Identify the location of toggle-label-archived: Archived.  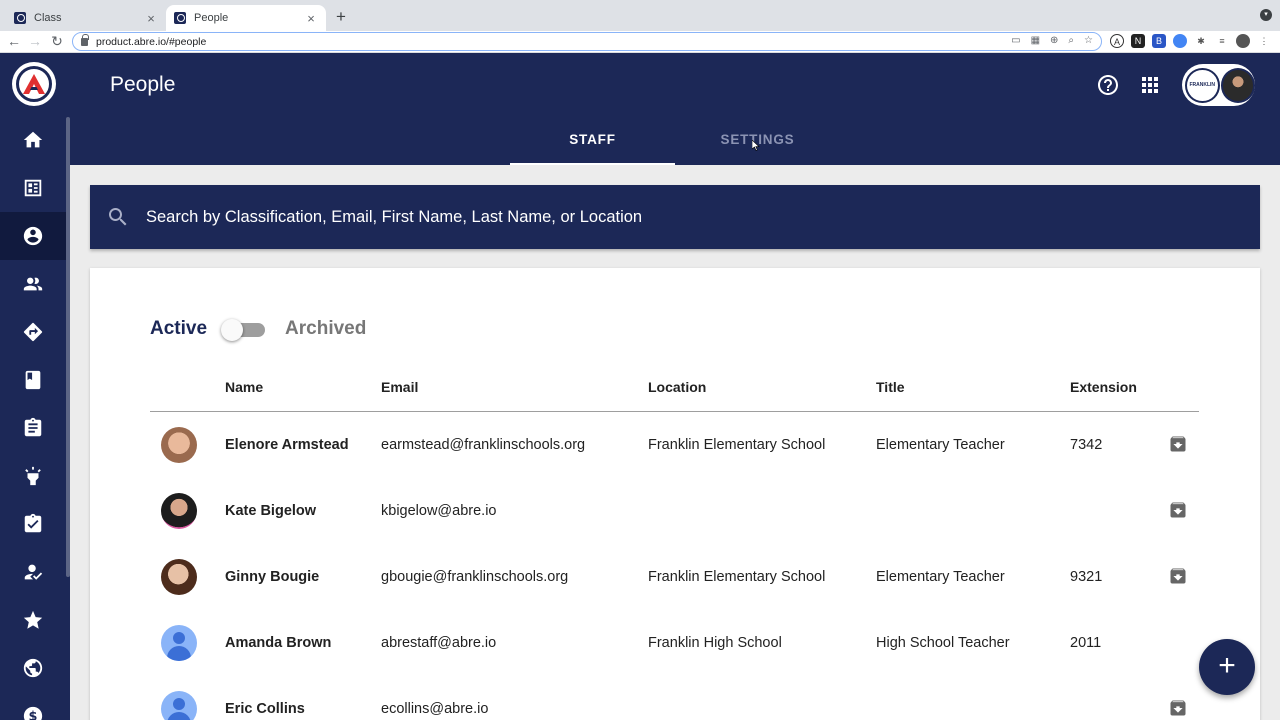
(326, 328).